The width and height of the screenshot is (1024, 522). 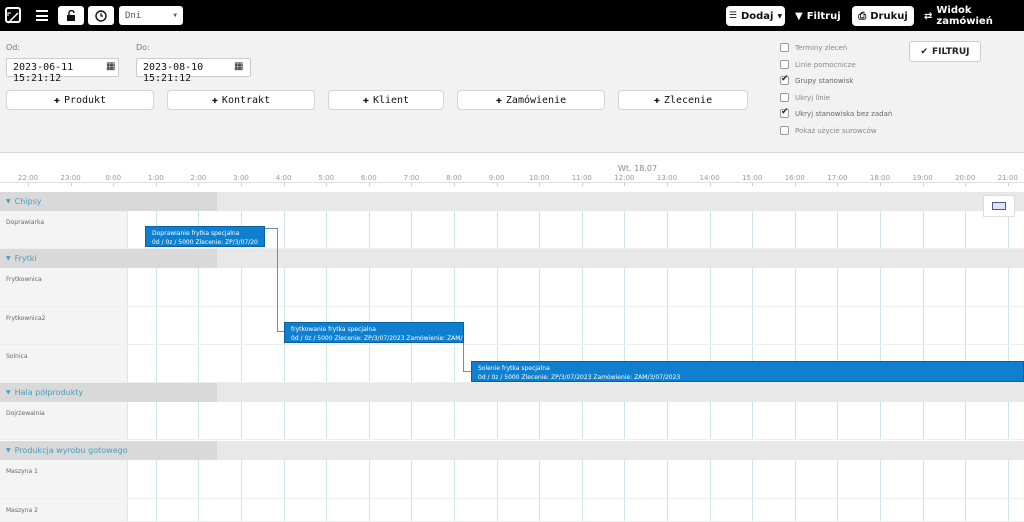 What do you see at coordinates (999, 206) in the screenshot?
I see `minimap-button` at bounding box center [999, 206].